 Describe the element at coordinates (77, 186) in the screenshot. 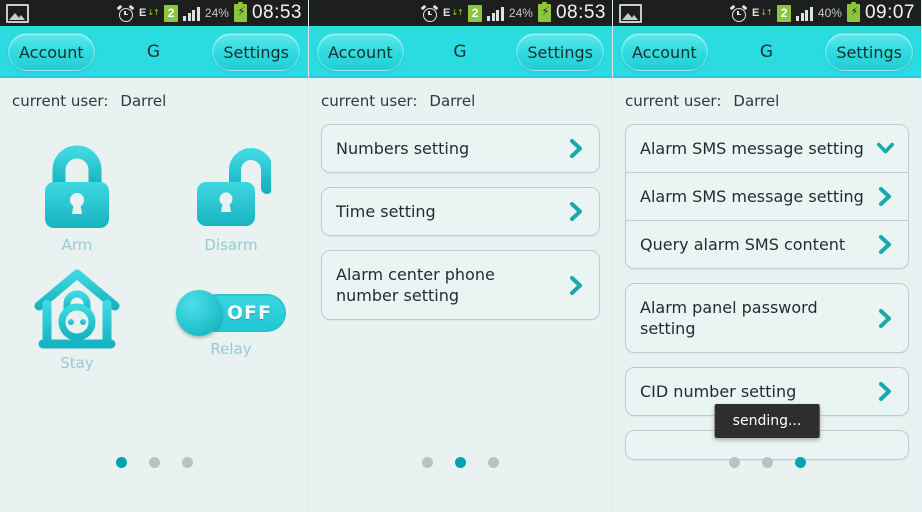

I see `lock-closed-icon` at that location.